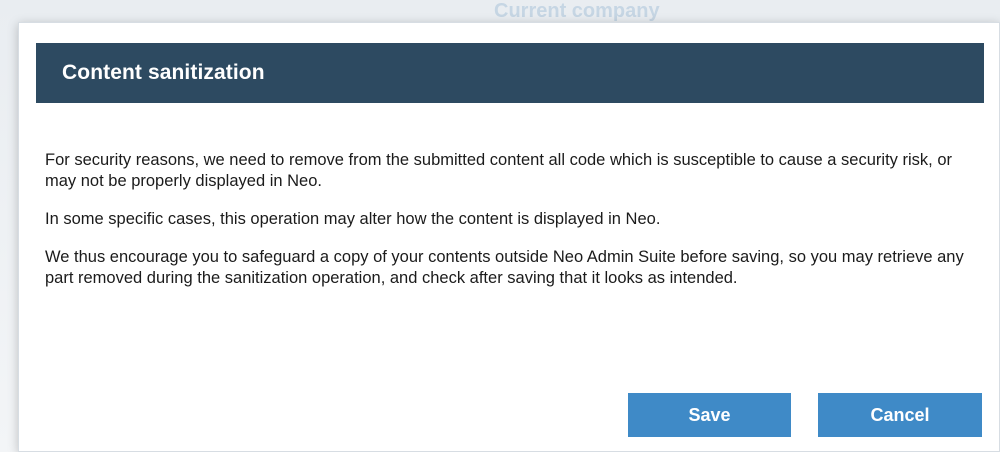 Image resolution: width=1000 pixels, height=452 pixels. What do you see at coordinates (900, 415) in the screenshot?
I see `cancel-button: Cancel` at bounding box center [900, 415].